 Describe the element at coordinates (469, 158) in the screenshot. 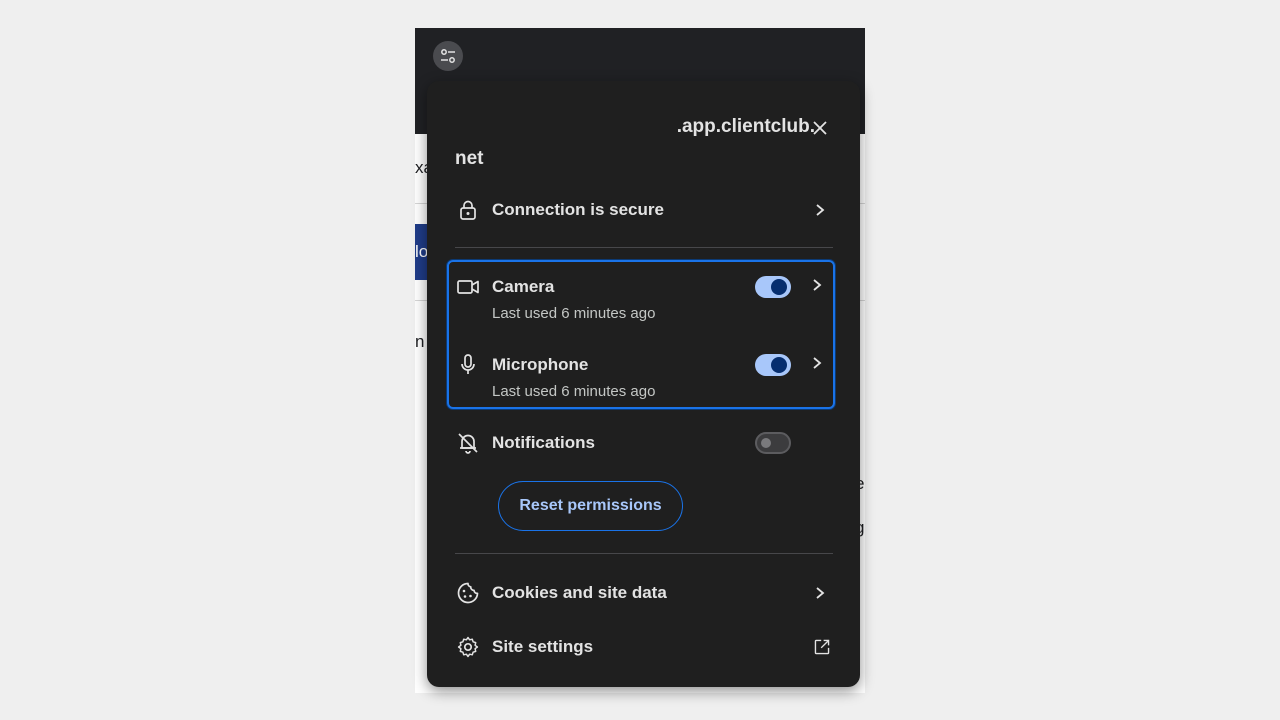

I see `site-host-line2: net` at that location.